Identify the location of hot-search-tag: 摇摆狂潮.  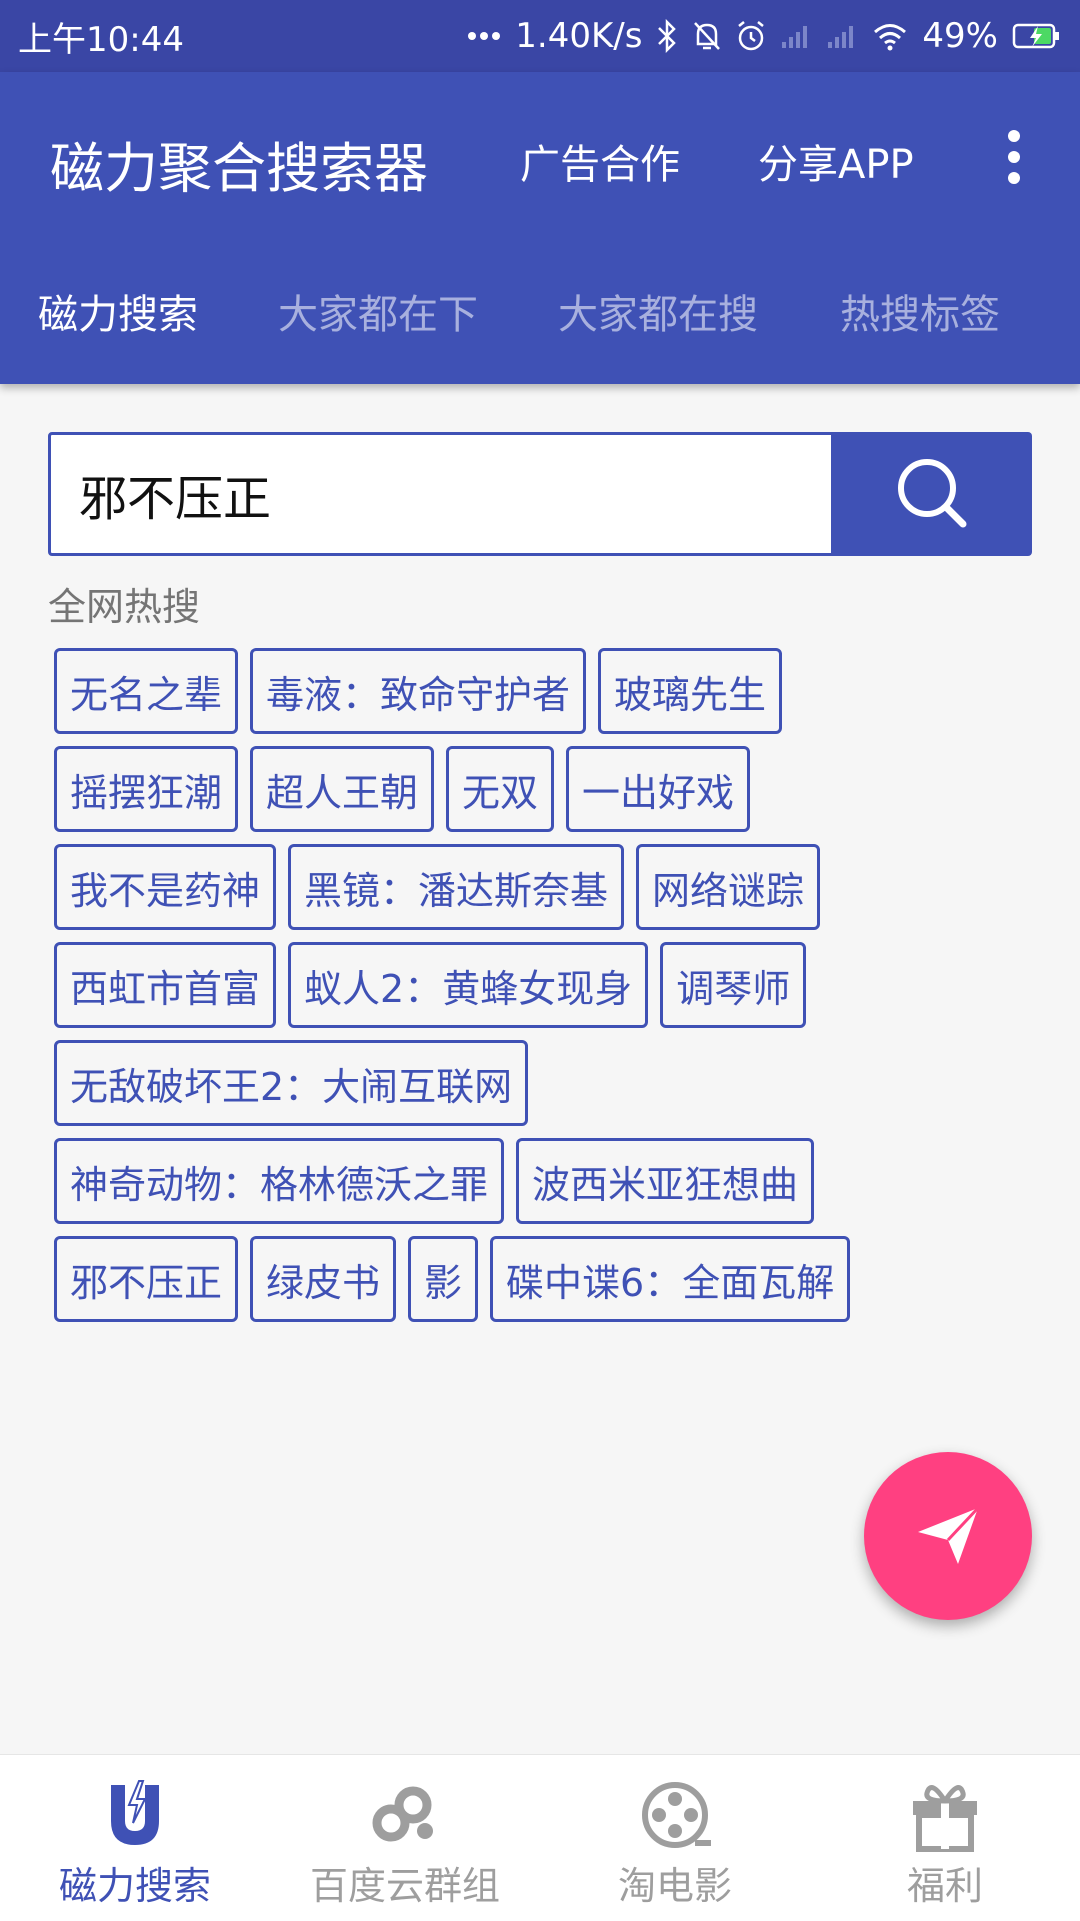
(146, 789).